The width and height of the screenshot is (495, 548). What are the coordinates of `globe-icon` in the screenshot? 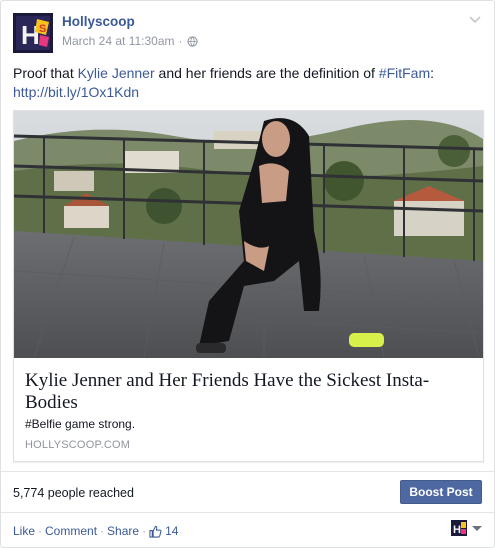 It's located at (192, 41).